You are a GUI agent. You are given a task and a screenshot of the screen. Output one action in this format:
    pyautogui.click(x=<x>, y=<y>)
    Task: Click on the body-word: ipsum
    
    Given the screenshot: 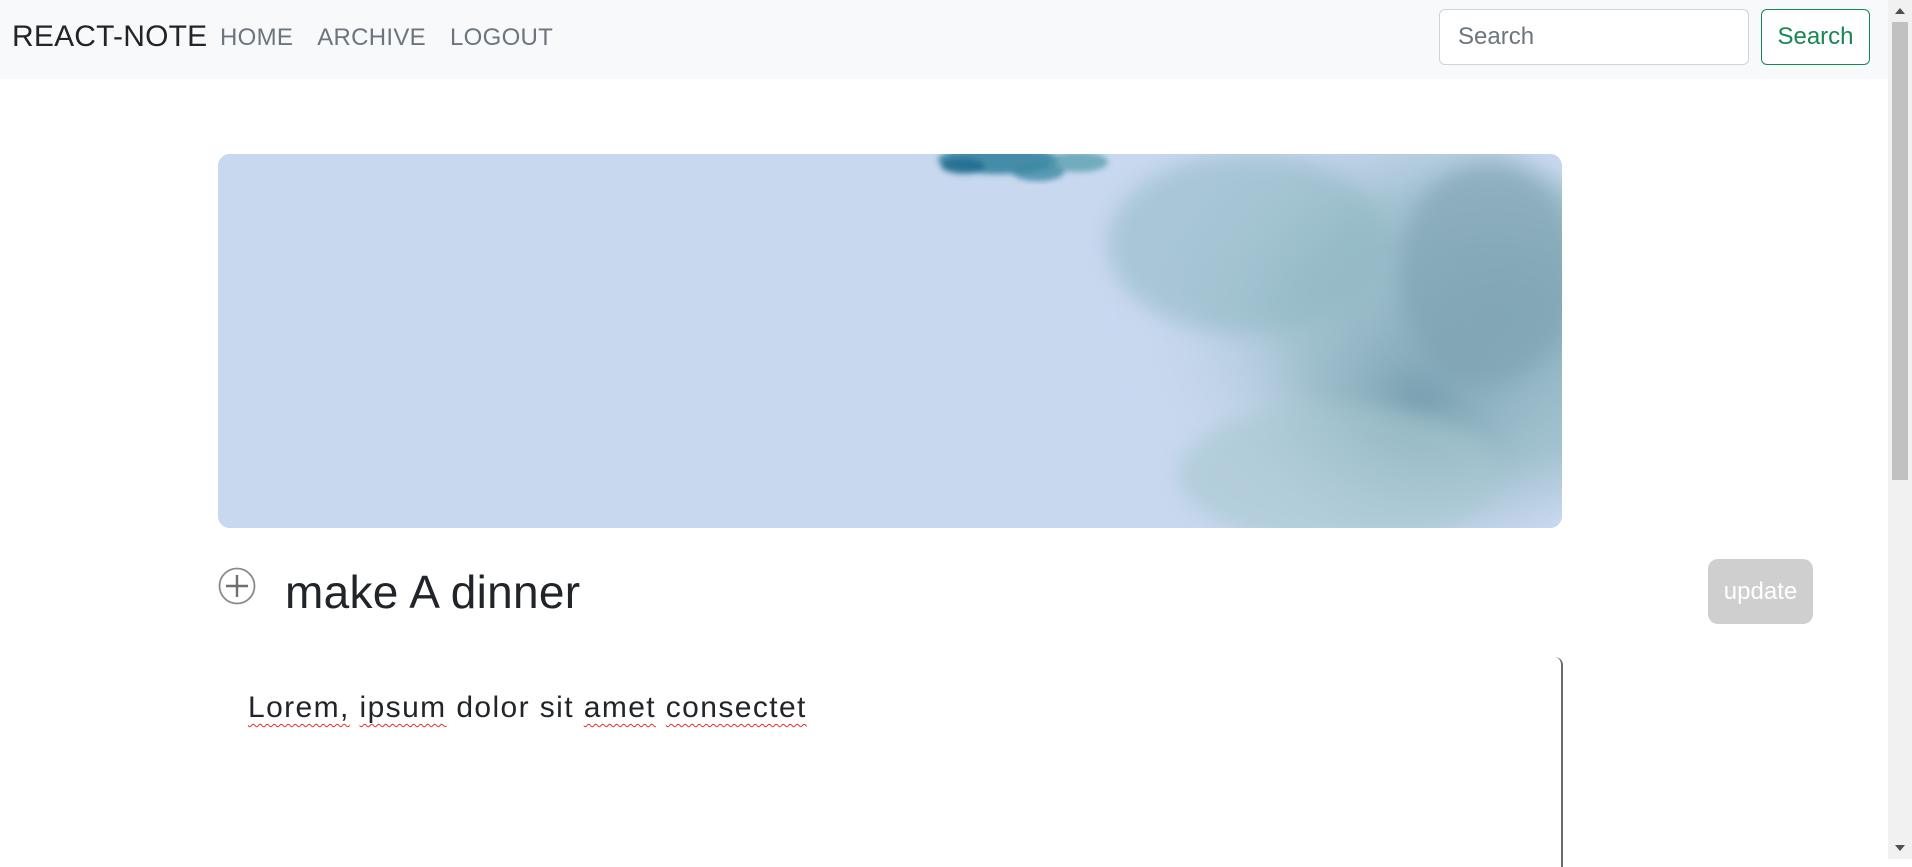 What is the action you would take?
    pyautogui.click(x=403, y=707)
    